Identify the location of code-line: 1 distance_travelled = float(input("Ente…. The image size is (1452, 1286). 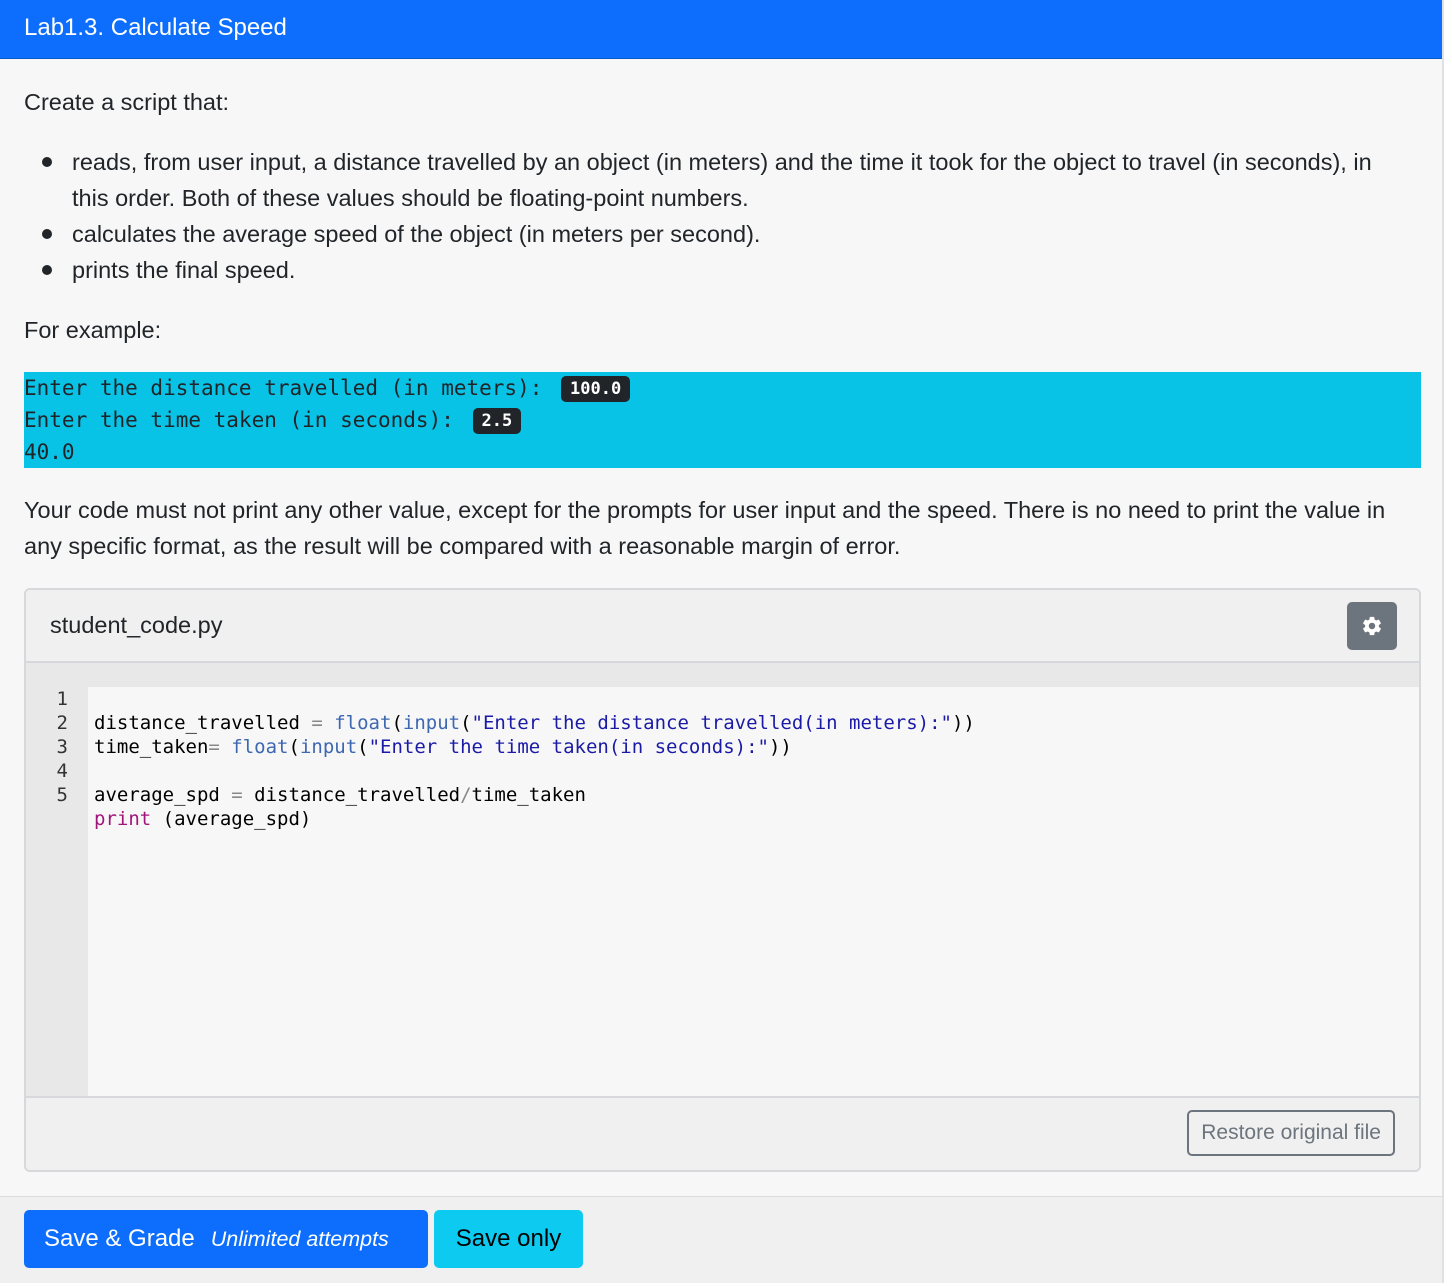
(722, 698).